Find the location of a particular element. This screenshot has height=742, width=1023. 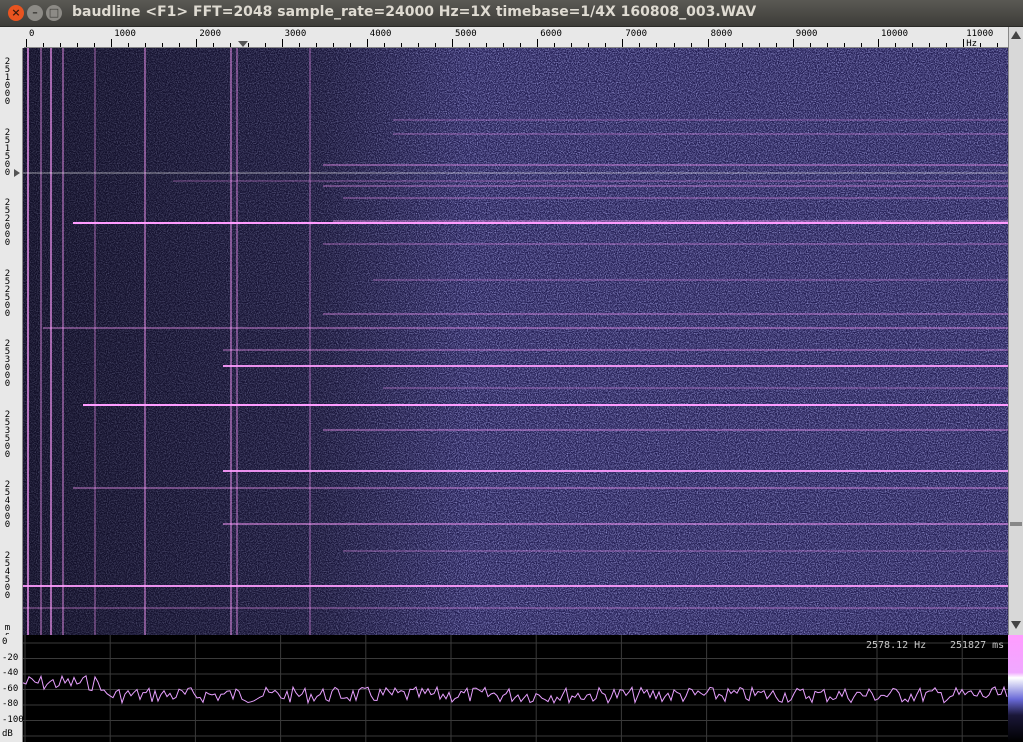

frequency-label: 8000 is located at coordinates (721, 34).